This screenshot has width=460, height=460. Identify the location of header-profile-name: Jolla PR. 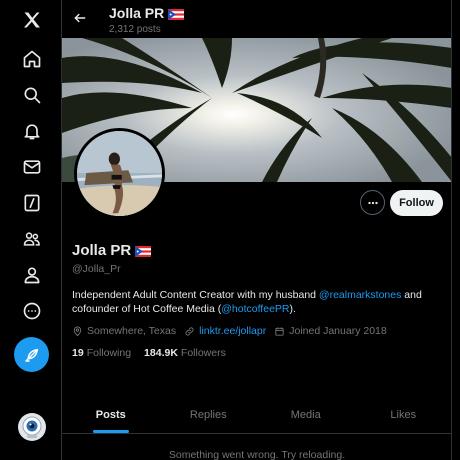
(147, 14).